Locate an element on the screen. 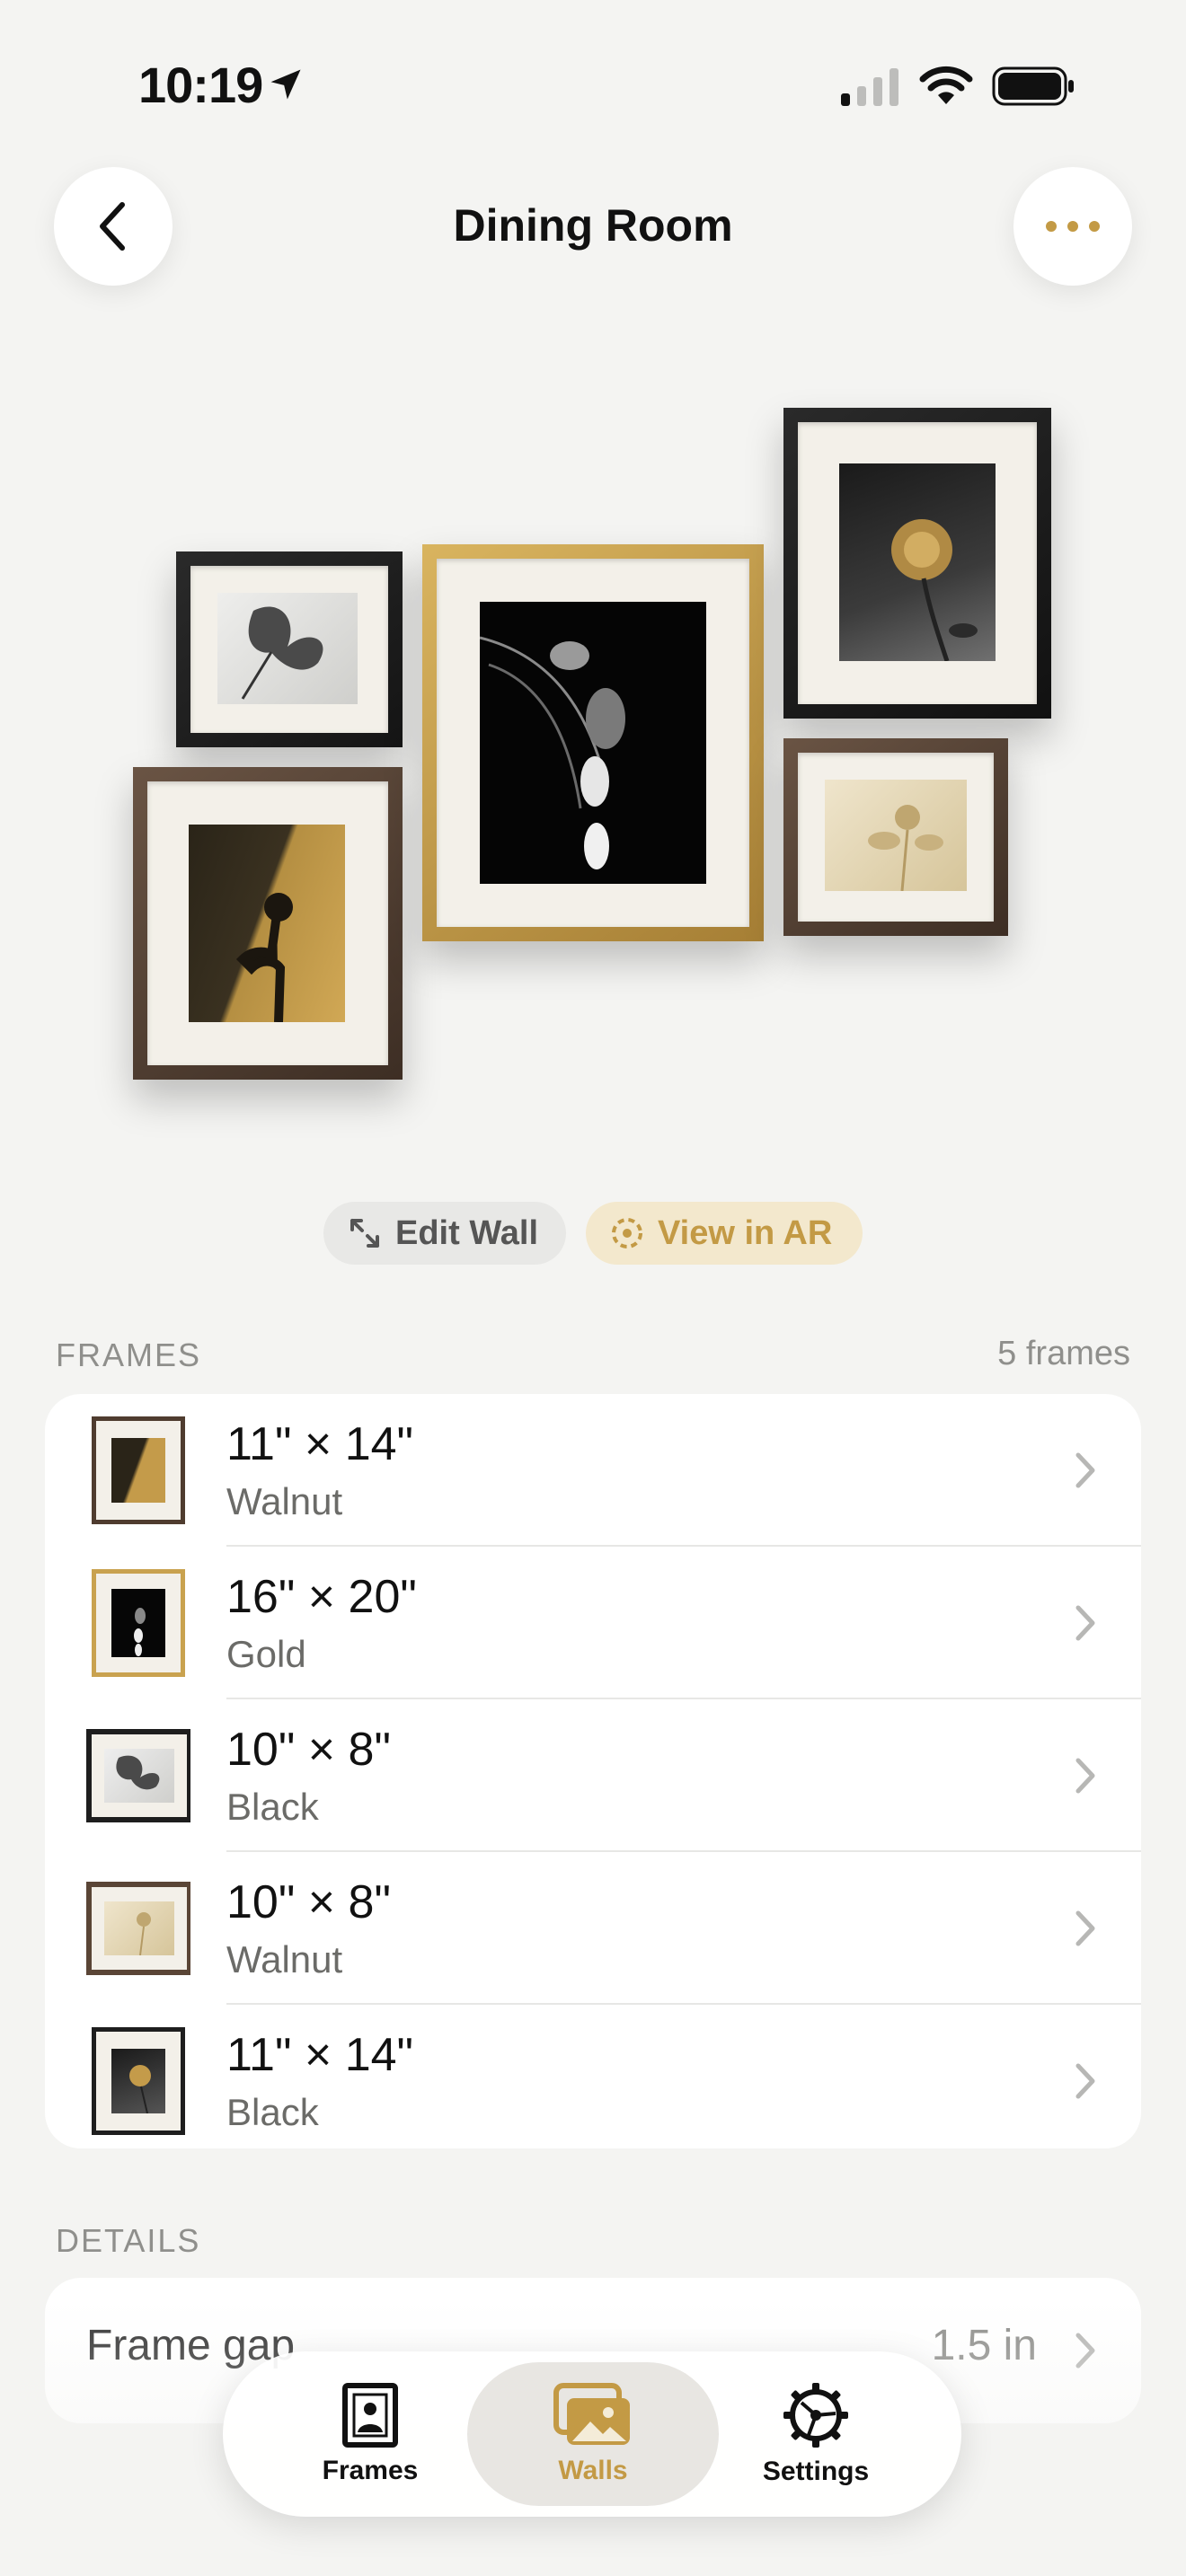 This screenshot has height=2576, width=1186. wifi-icon is located at coordinates (946, 85).